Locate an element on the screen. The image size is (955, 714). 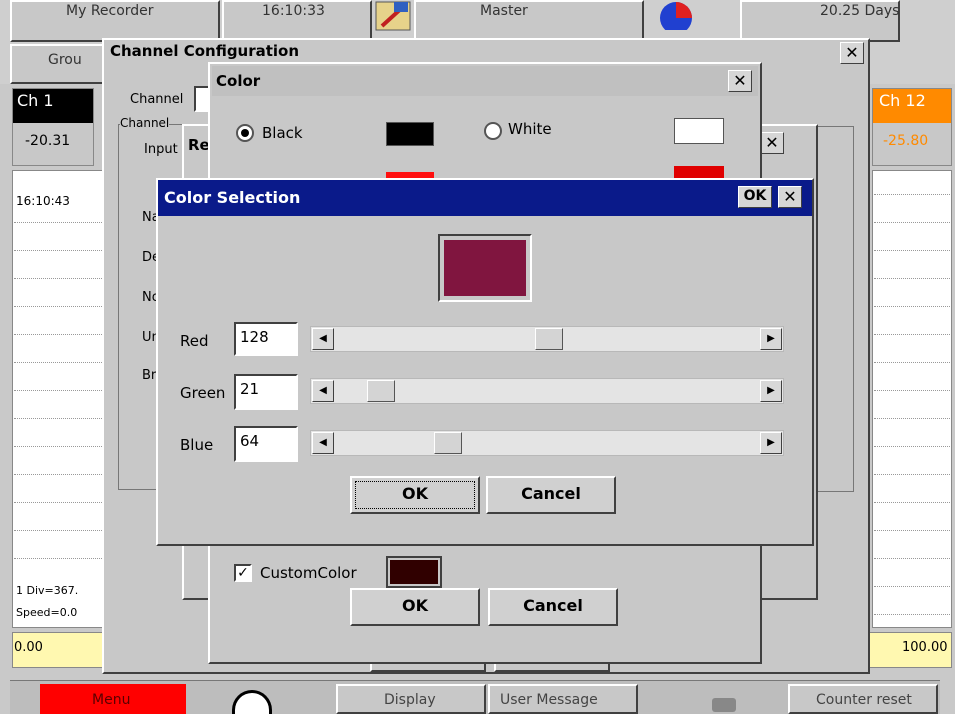
green-slider-thumb is located at coordinates (380, 391).